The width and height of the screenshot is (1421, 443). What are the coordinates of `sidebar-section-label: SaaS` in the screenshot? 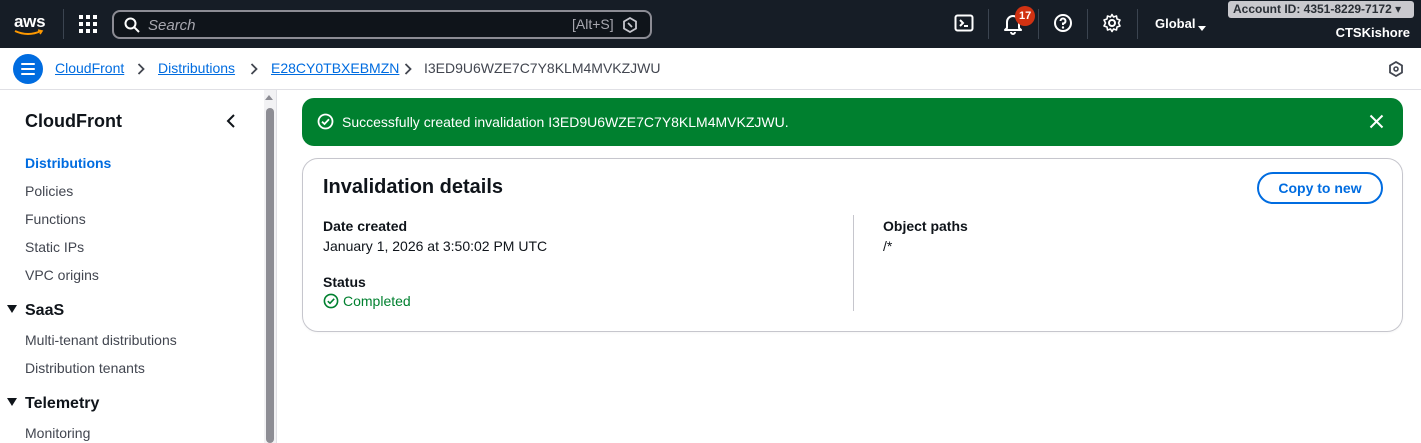 It's located at (45, 310).